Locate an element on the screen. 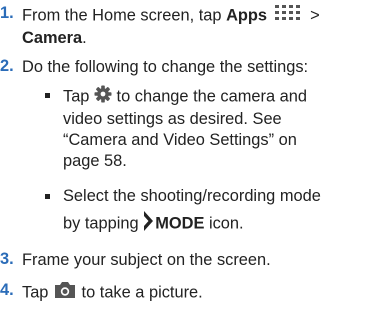 This screenshot has height=316, width=386. camera-icon is located at coordinates (65, 293).